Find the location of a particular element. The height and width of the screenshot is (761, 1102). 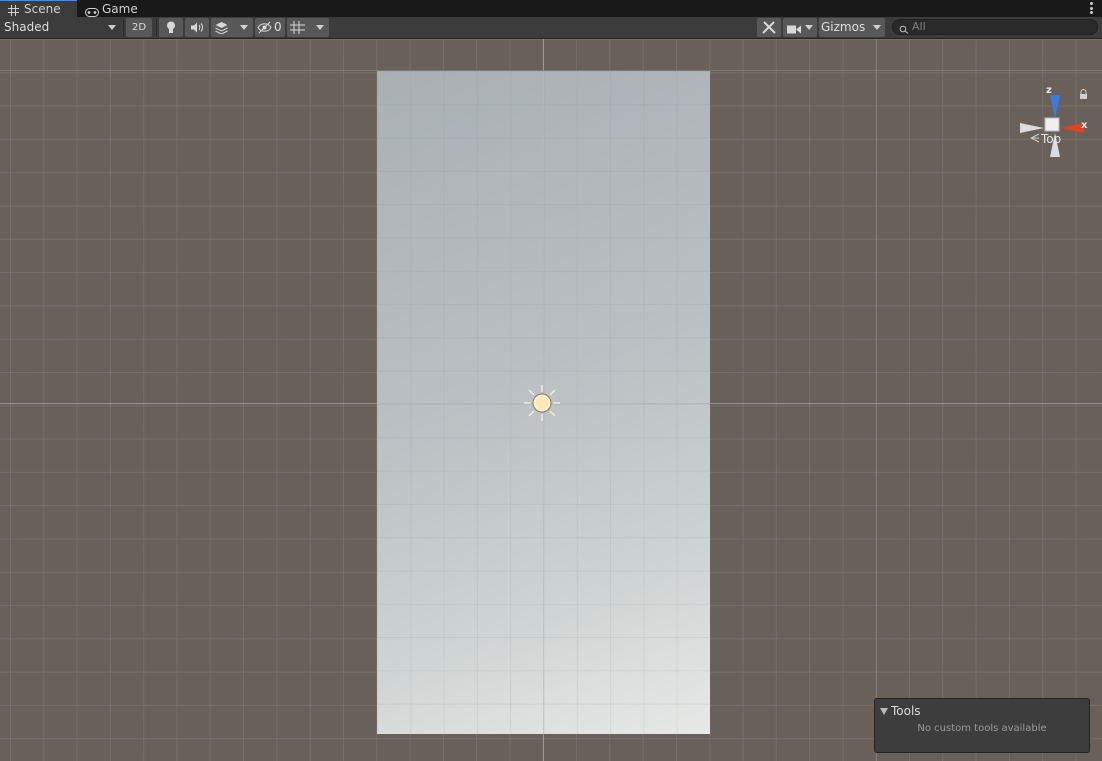

toggle-2d-label: 2D is located at coordinates (139, 27).